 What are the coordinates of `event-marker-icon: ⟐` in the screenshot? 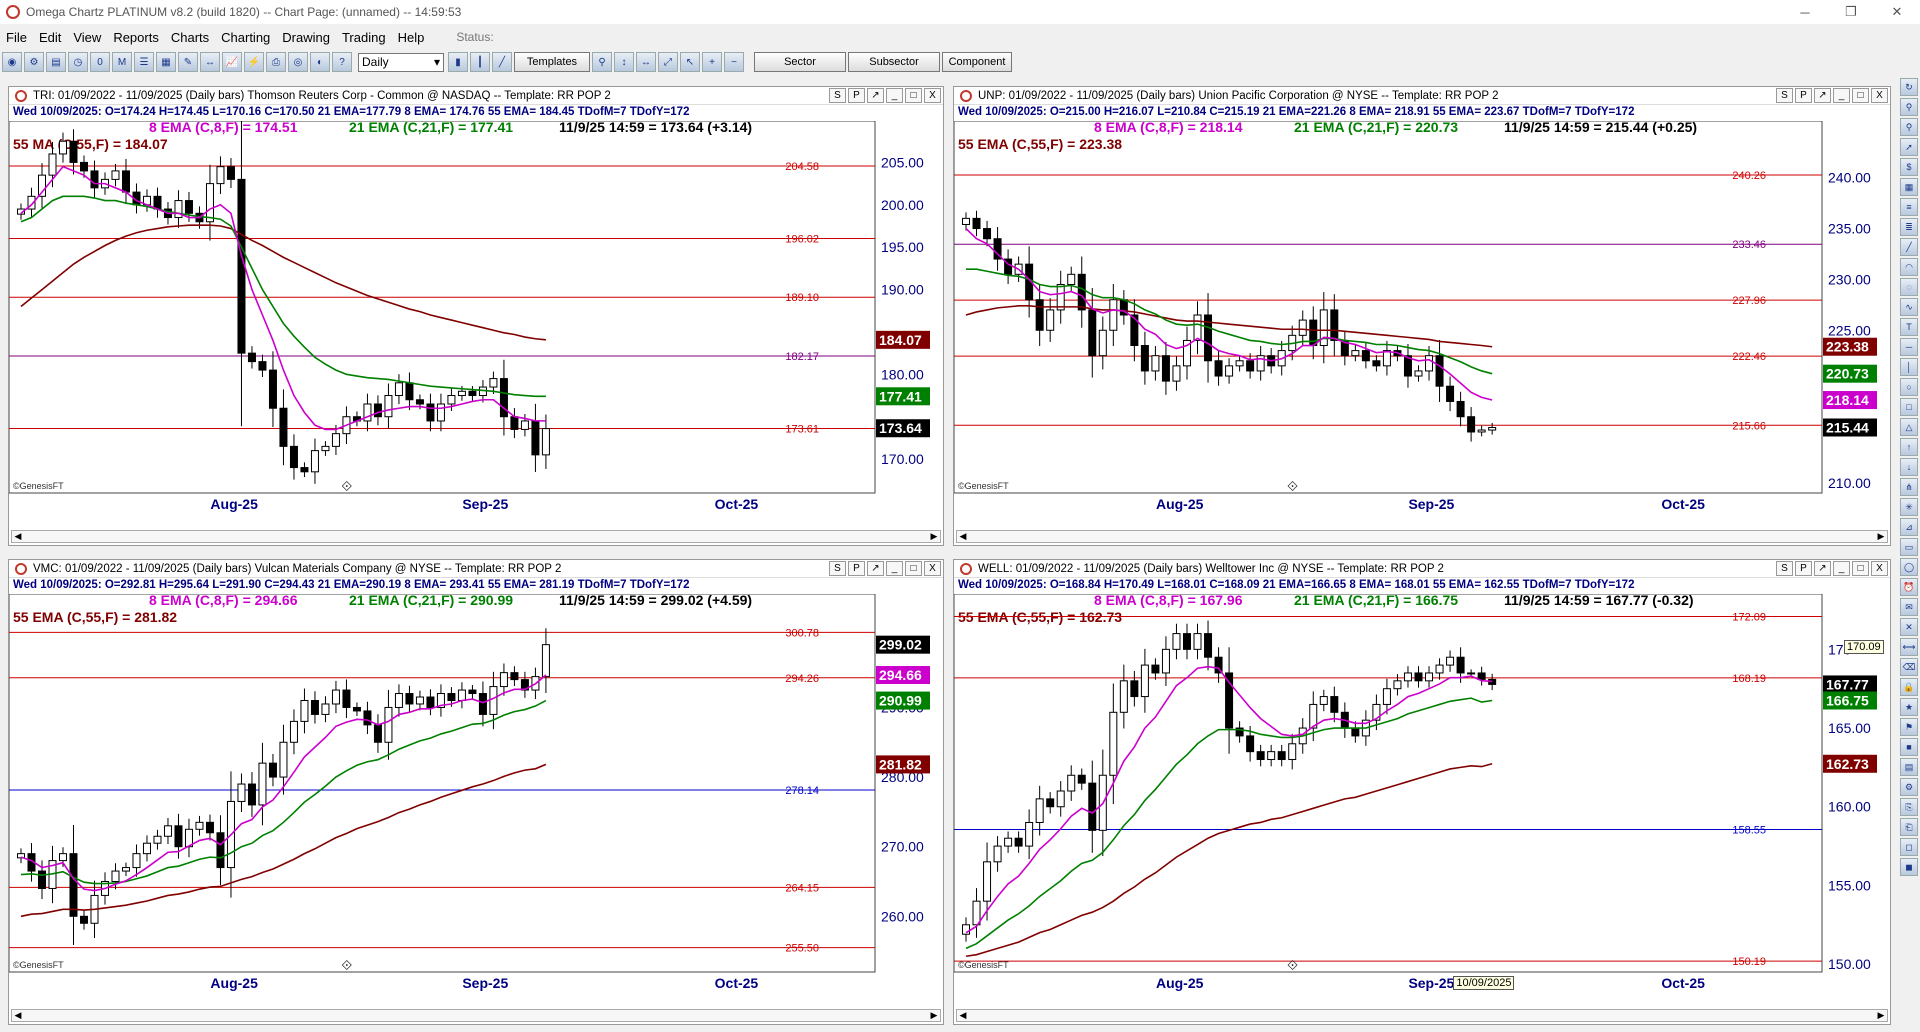 It's located at (1292, 965).